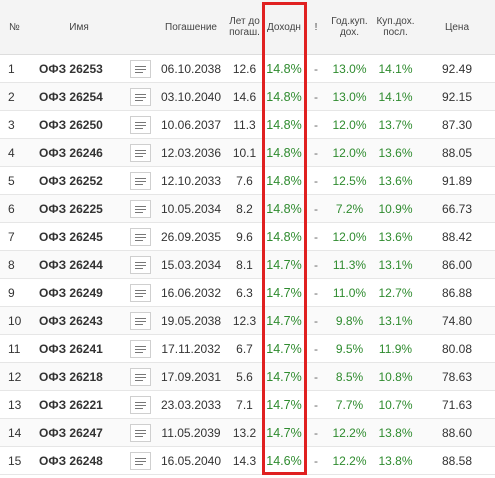 This screenshot has height=478, width=495. Describe the element at coordinates (17, 264) in the screenshot. I see `row-number: 8` at that location.